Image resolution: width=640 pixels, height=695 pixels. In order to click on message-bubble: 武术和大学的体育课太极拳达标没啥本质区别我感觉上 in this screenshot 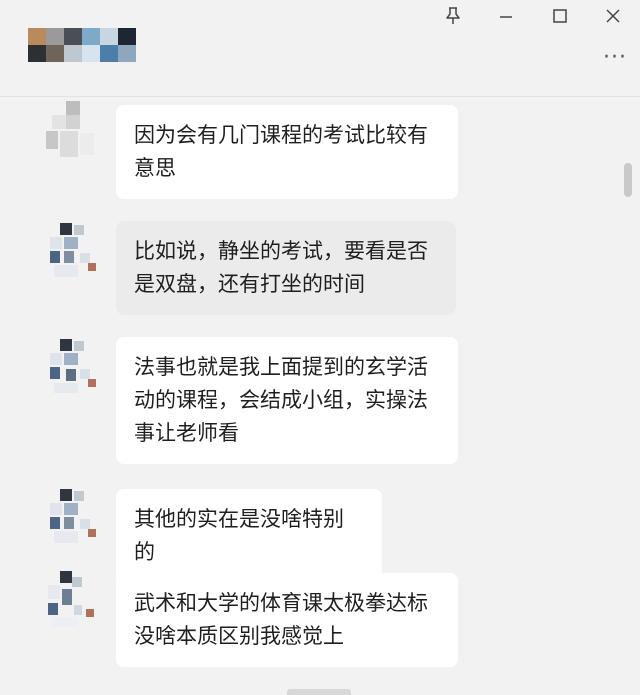, I will do `click(287, 620)`.